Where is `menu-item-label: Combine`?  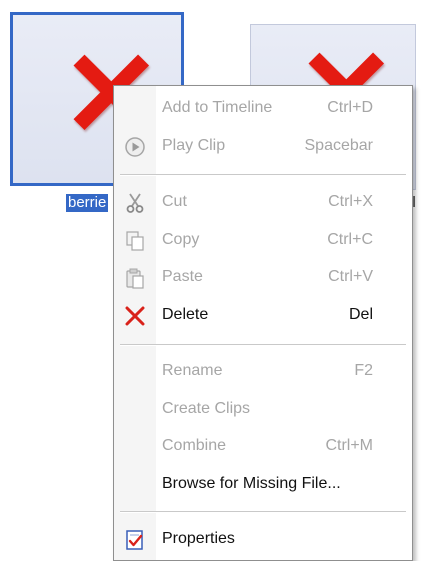
menu-item-label: Combine is located at coordinates (194, 445).